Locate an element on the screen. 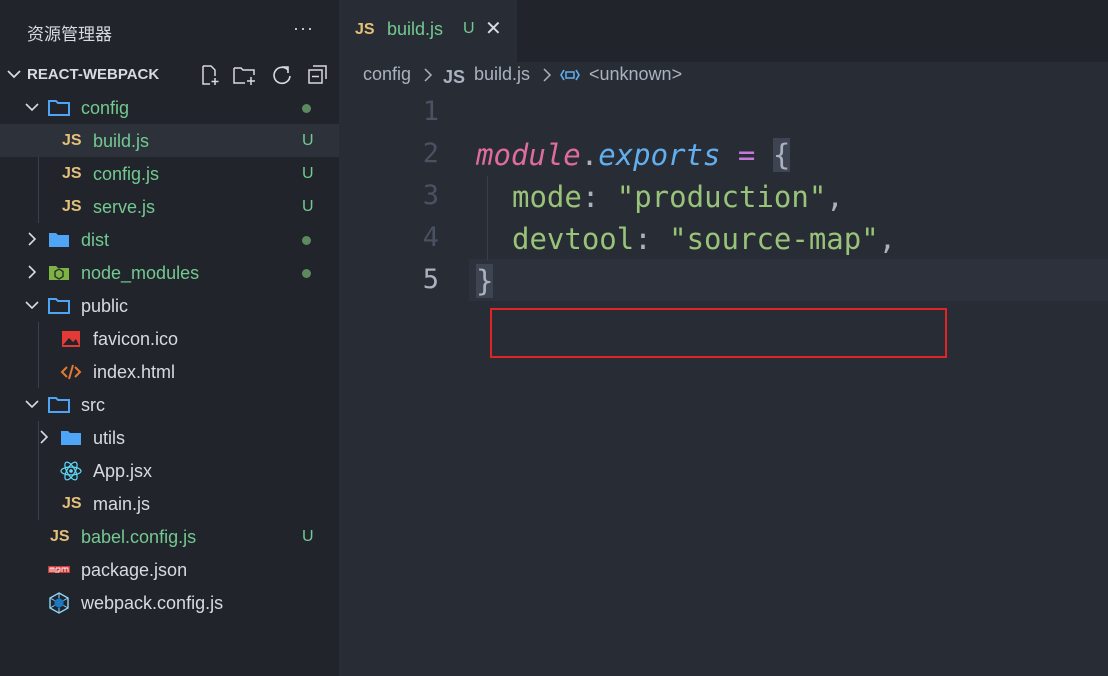  new-folder-icon is located at coordinates (244, 75).